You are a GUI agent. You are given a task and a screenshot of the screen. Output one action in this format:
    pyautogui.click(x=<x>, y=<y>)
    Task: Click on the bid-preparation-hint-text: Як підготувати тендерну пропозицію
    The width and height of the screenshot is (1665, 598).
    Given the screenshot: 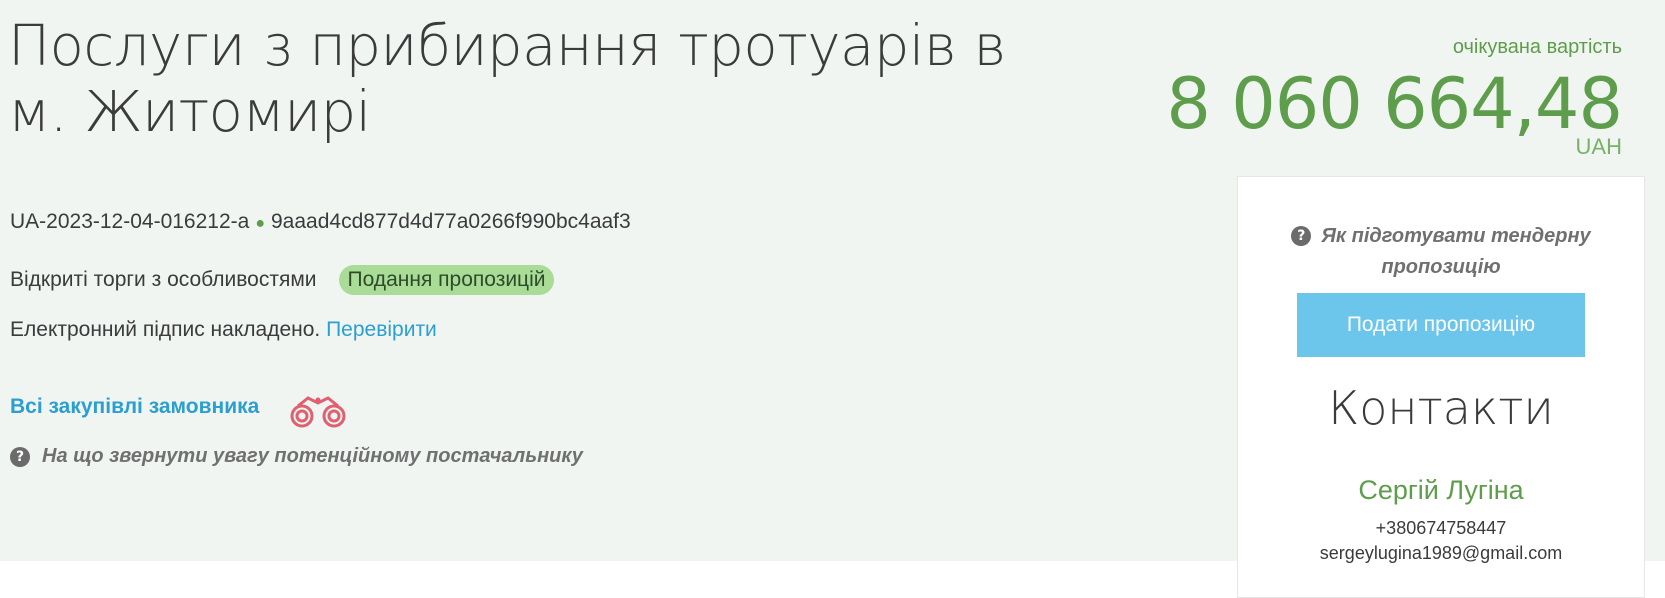 What is the action you would take?
    pyautogui.click(x=1456, y=251)
    